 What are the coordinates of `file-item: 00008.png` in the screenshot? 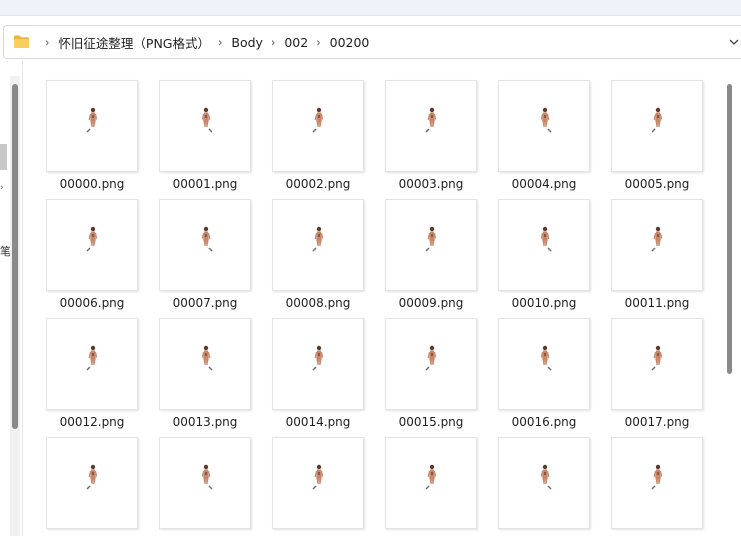 It's located at (314, 250).